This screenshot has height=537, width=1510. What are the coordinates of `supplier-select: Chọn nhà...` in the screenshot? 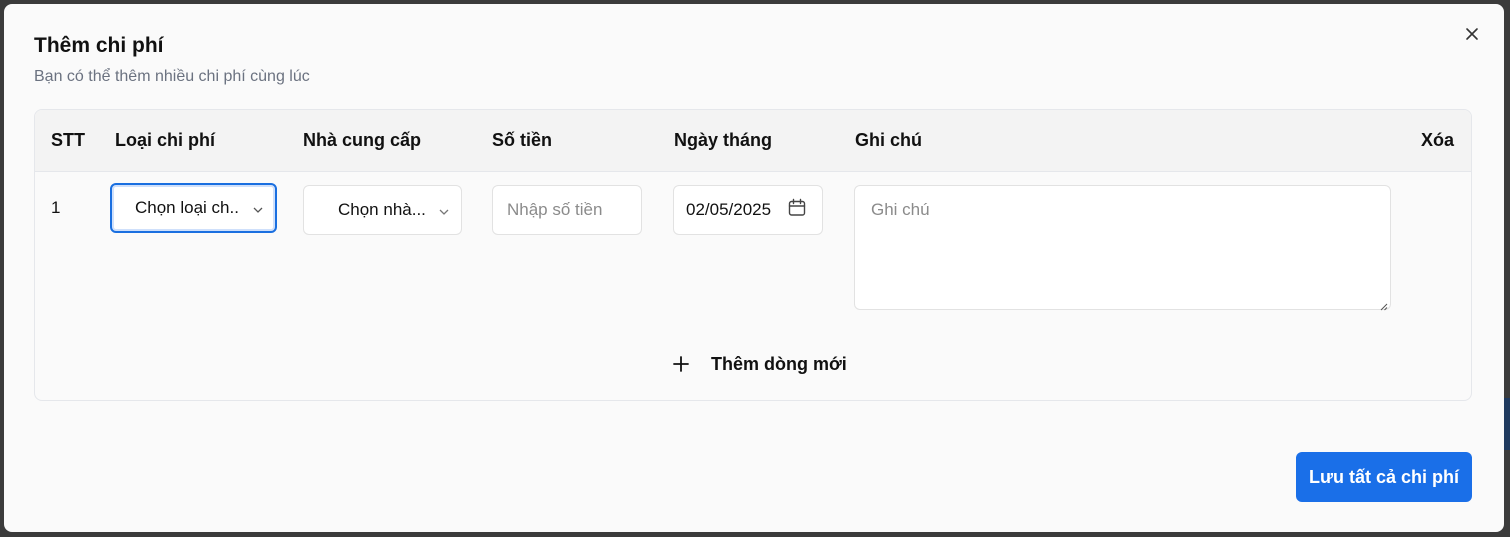 It's located at (382, 210).